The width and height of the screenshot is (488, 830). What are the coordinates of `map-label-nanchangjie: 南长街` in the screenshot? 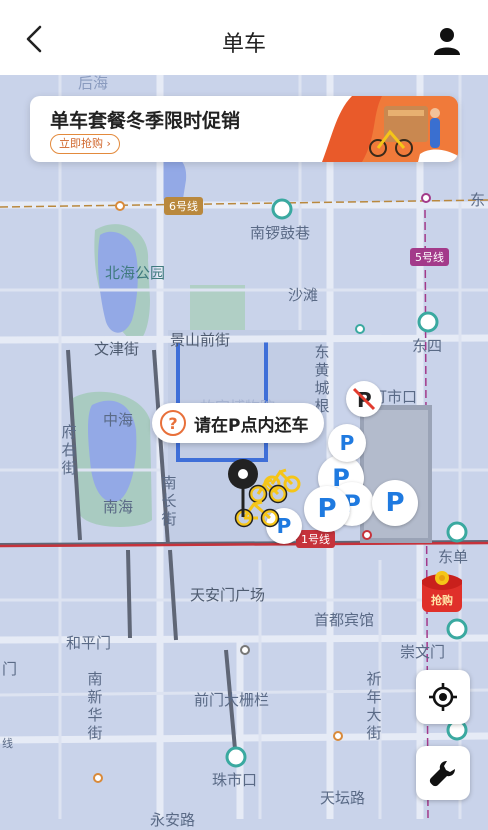 It's located at (169, 501).